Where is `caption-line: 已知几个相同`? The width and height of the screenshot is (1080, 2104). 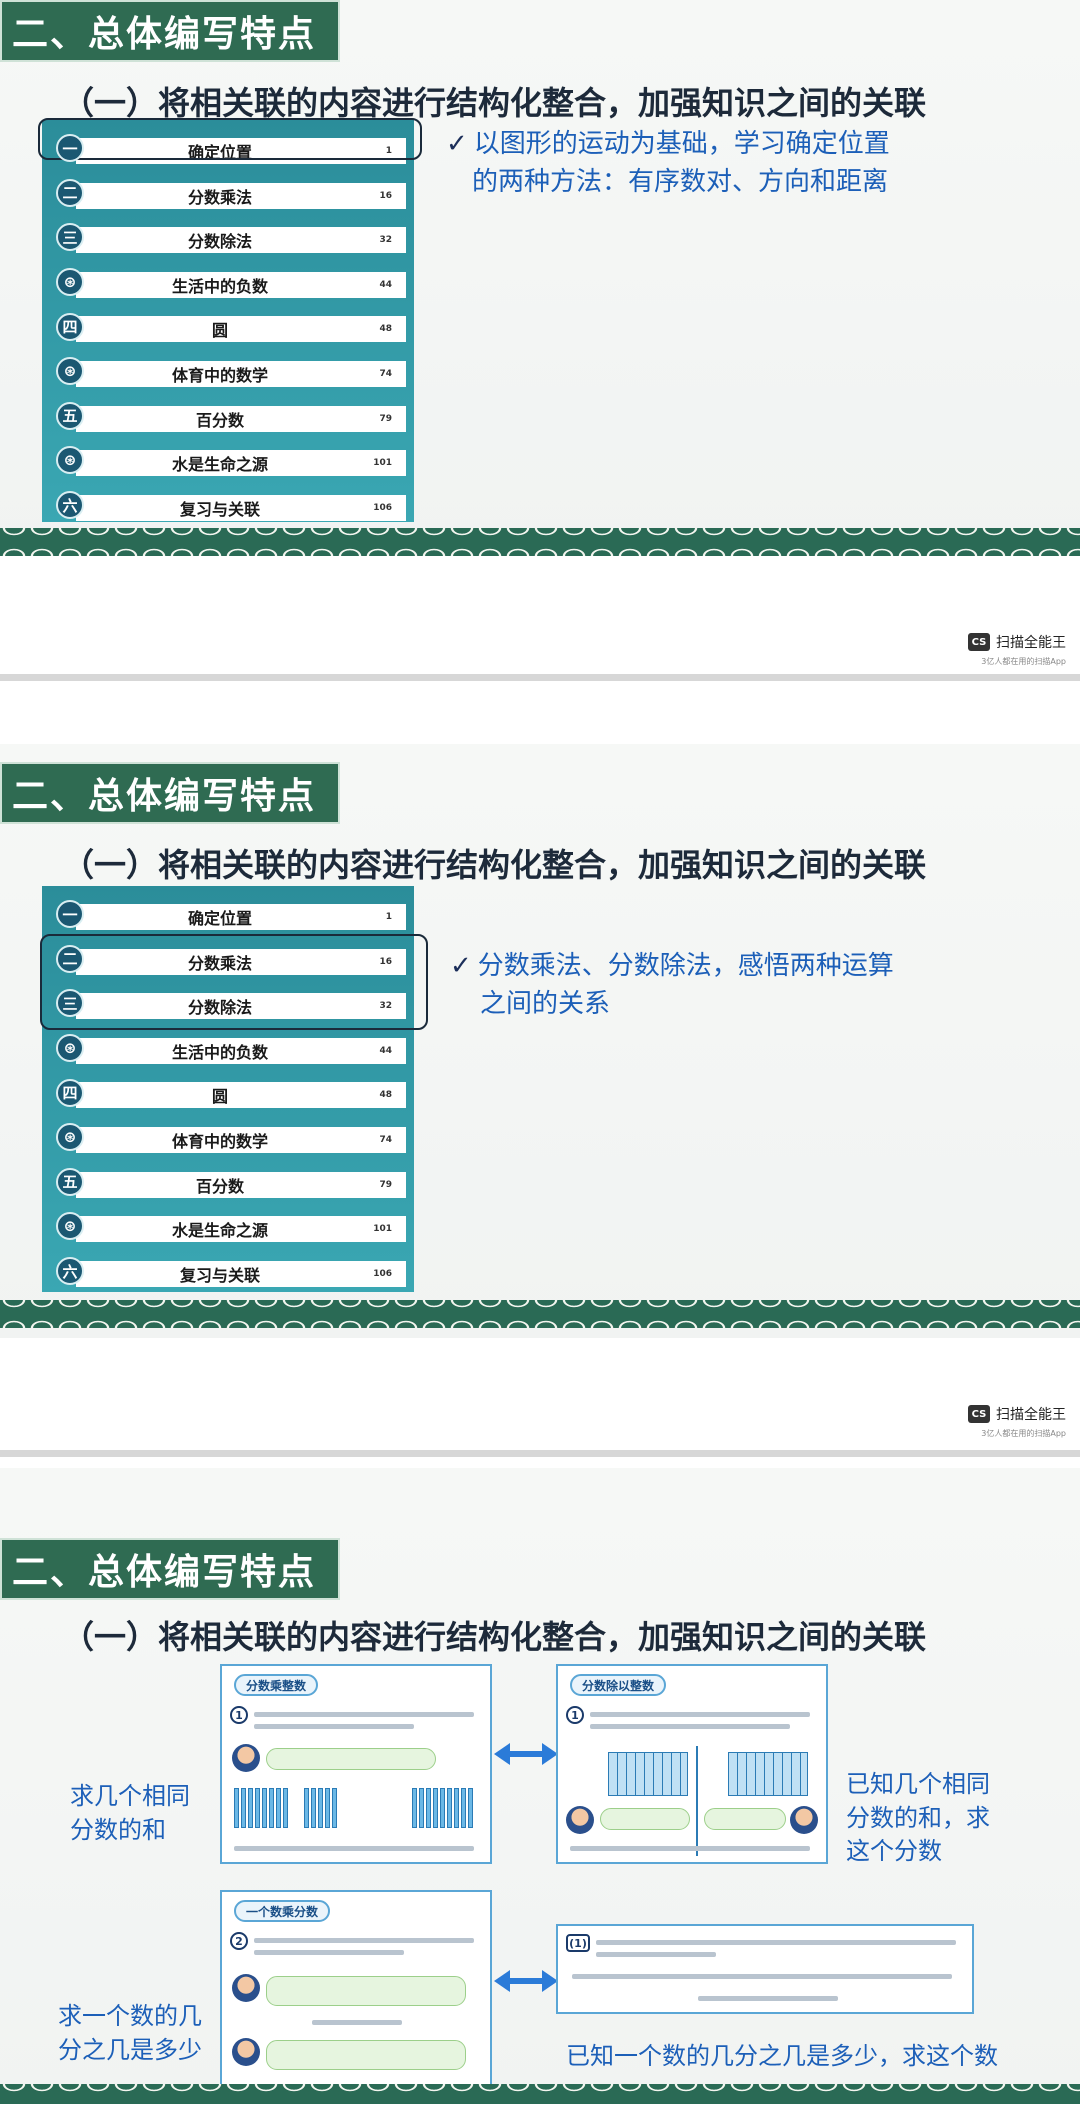 caption-line: 已知几个相同 is located at coordinates (918, 1784).